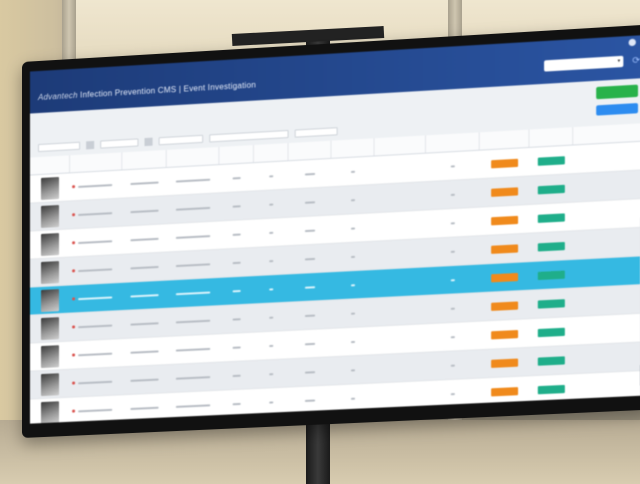 The height and width of the screenshot is (484, 640). What do you see at coordinates (249, 136) in the screenshot?
I see `event-type-select` at bounding box center [249, 136].